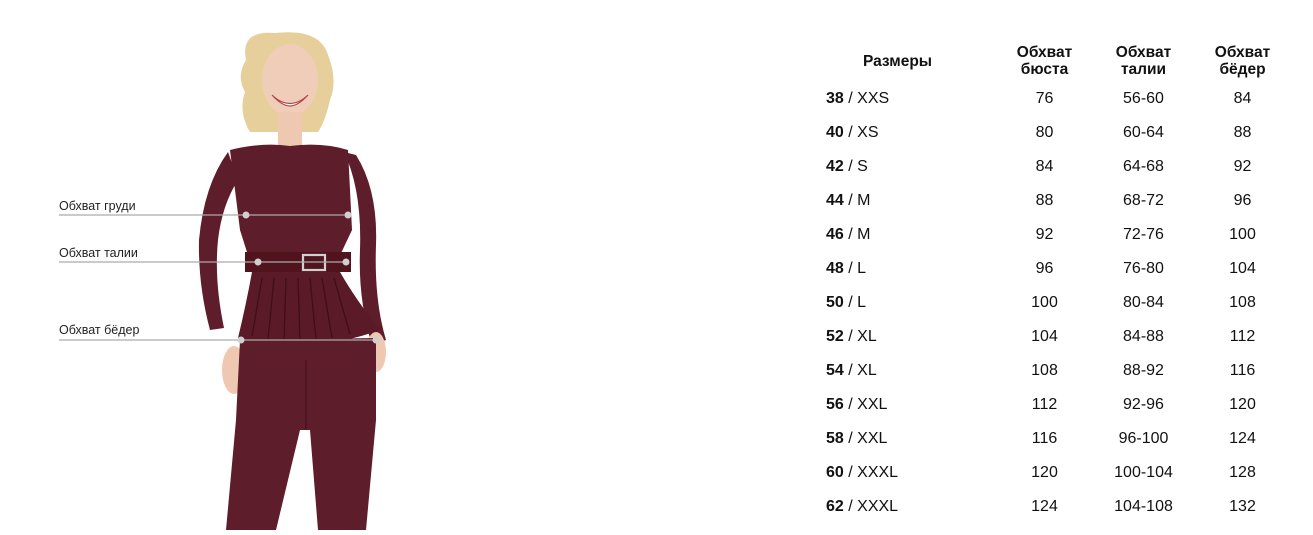 This screenshot has width=1313, height=535. I want to click on header-hips: Обхват бёдер, so click(1242, 61).